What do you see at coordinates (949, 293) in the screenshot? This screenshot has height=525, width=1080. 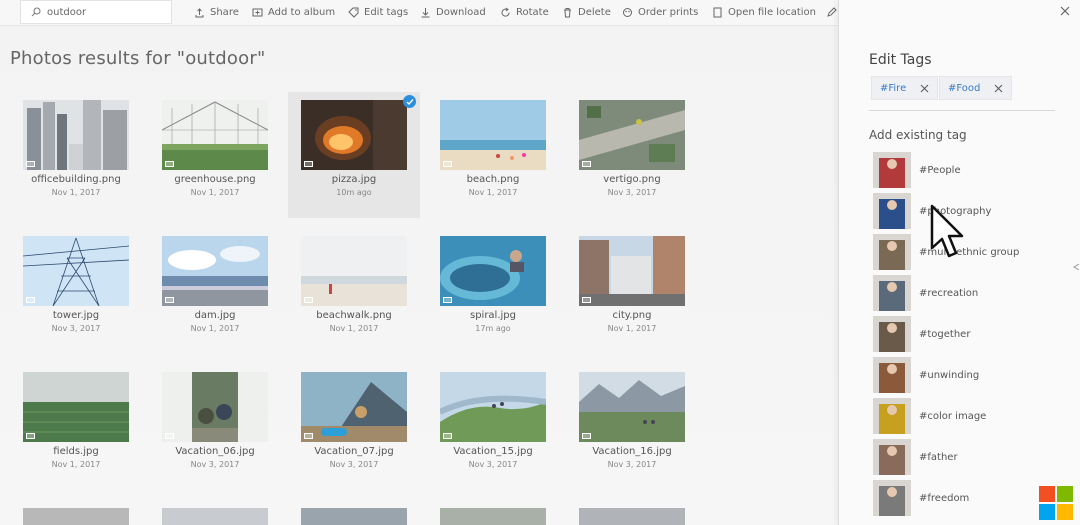 I see `tag-label: #recreation` at bounding box center [949, 293].